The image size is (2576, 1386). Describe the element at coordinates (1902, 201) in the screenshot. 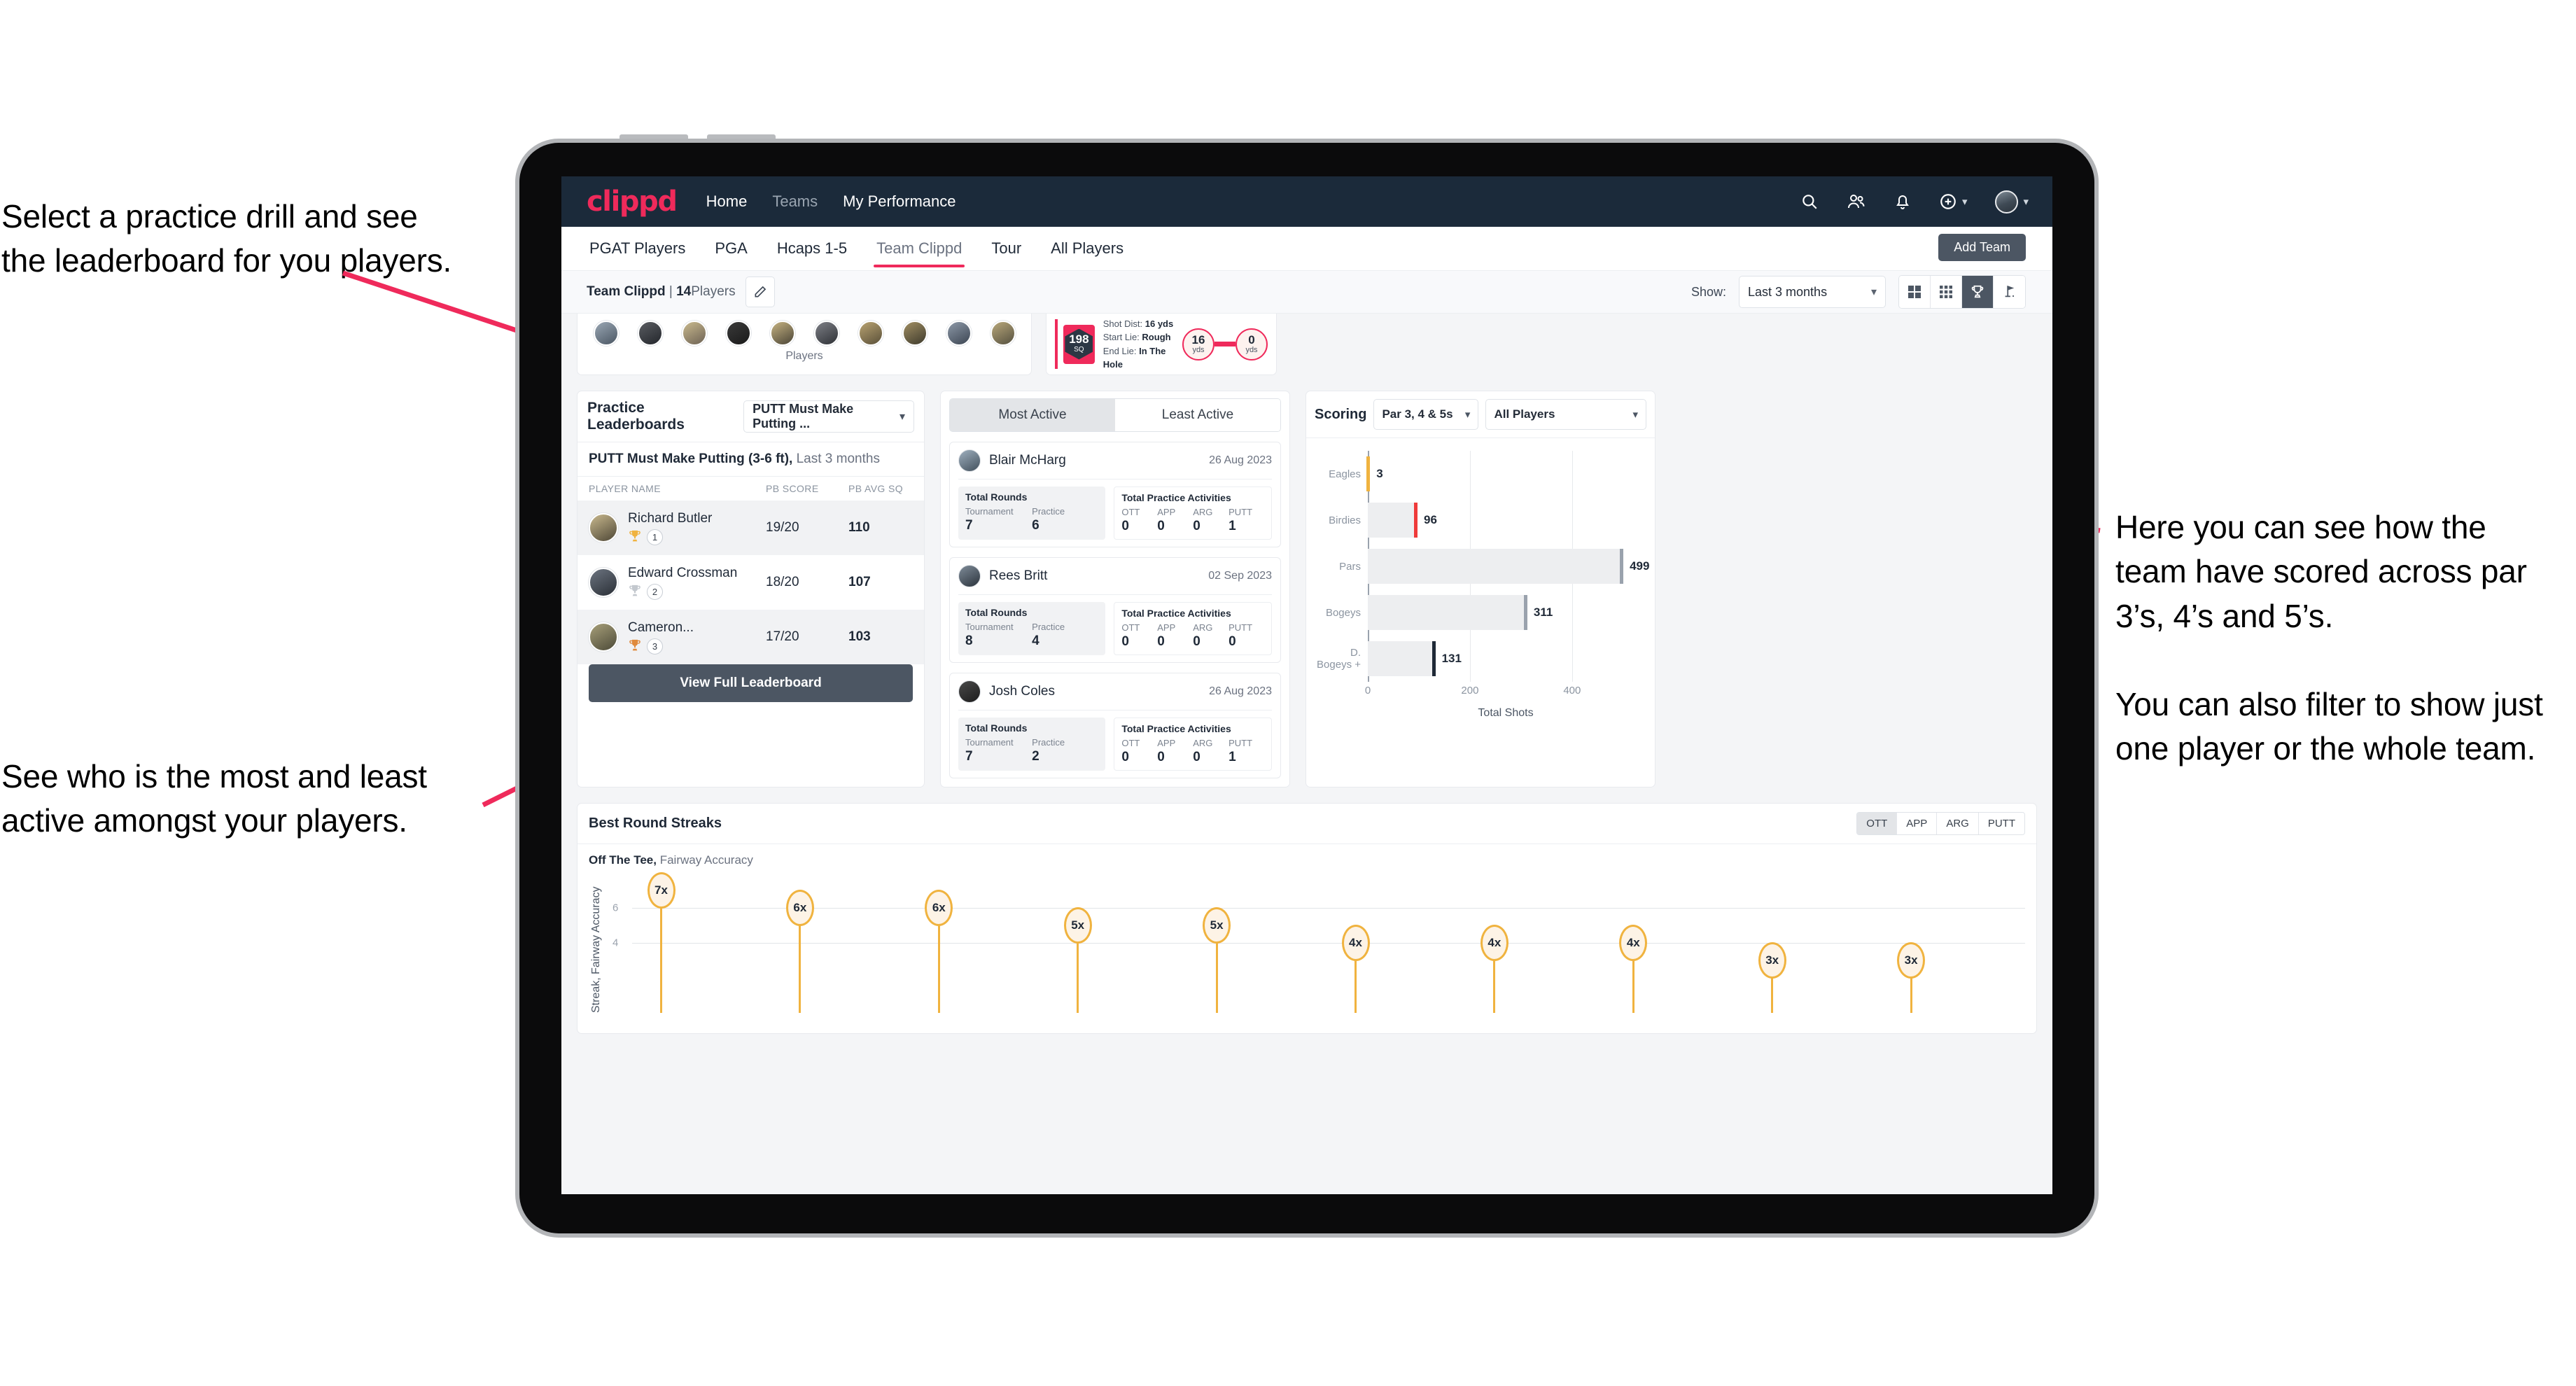

I see `bell-icon` at that location.